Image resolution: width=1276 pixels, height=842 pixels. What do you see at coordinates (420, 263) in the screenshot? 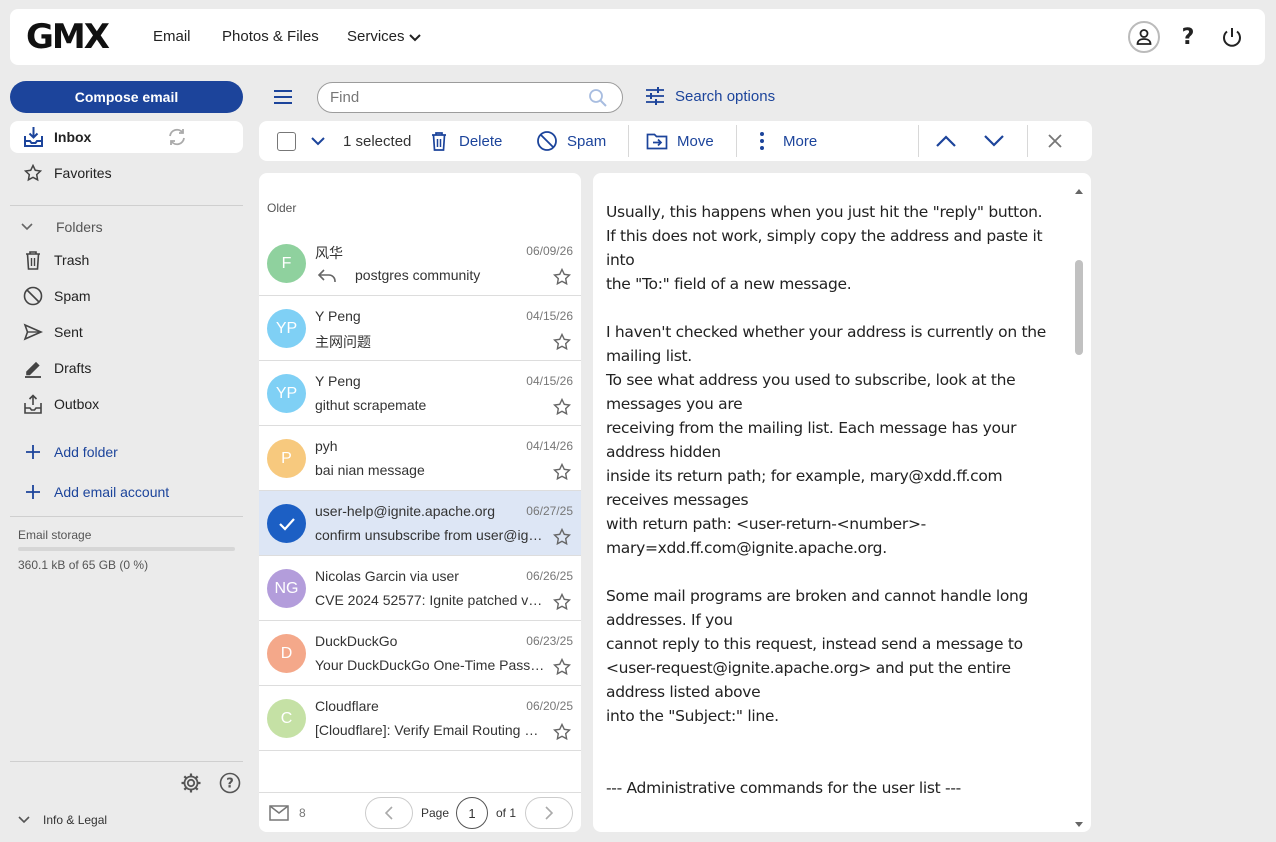
I see `list-item: F 风华 06/09/26 postgres community` at bounding box center [420, 263].